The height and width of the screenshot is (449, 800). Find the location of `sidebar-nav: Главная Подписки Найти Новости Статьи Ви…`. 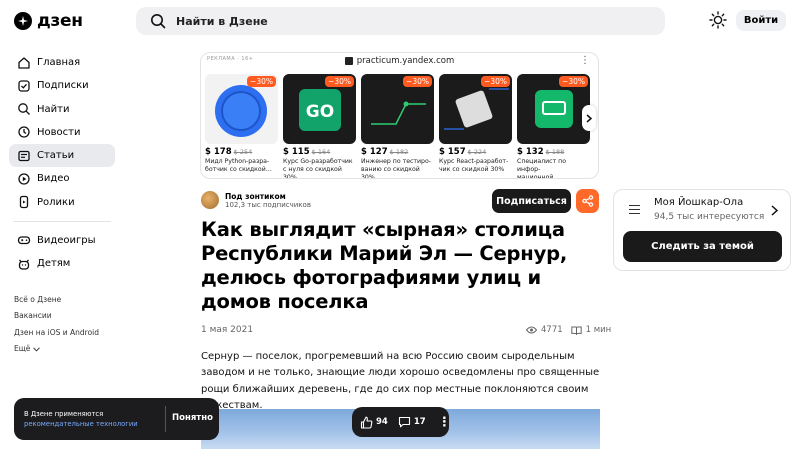

sidebar-nav: Главная Подписки Найти Новости Статьи Ви… is located at coordinates (62, 163).